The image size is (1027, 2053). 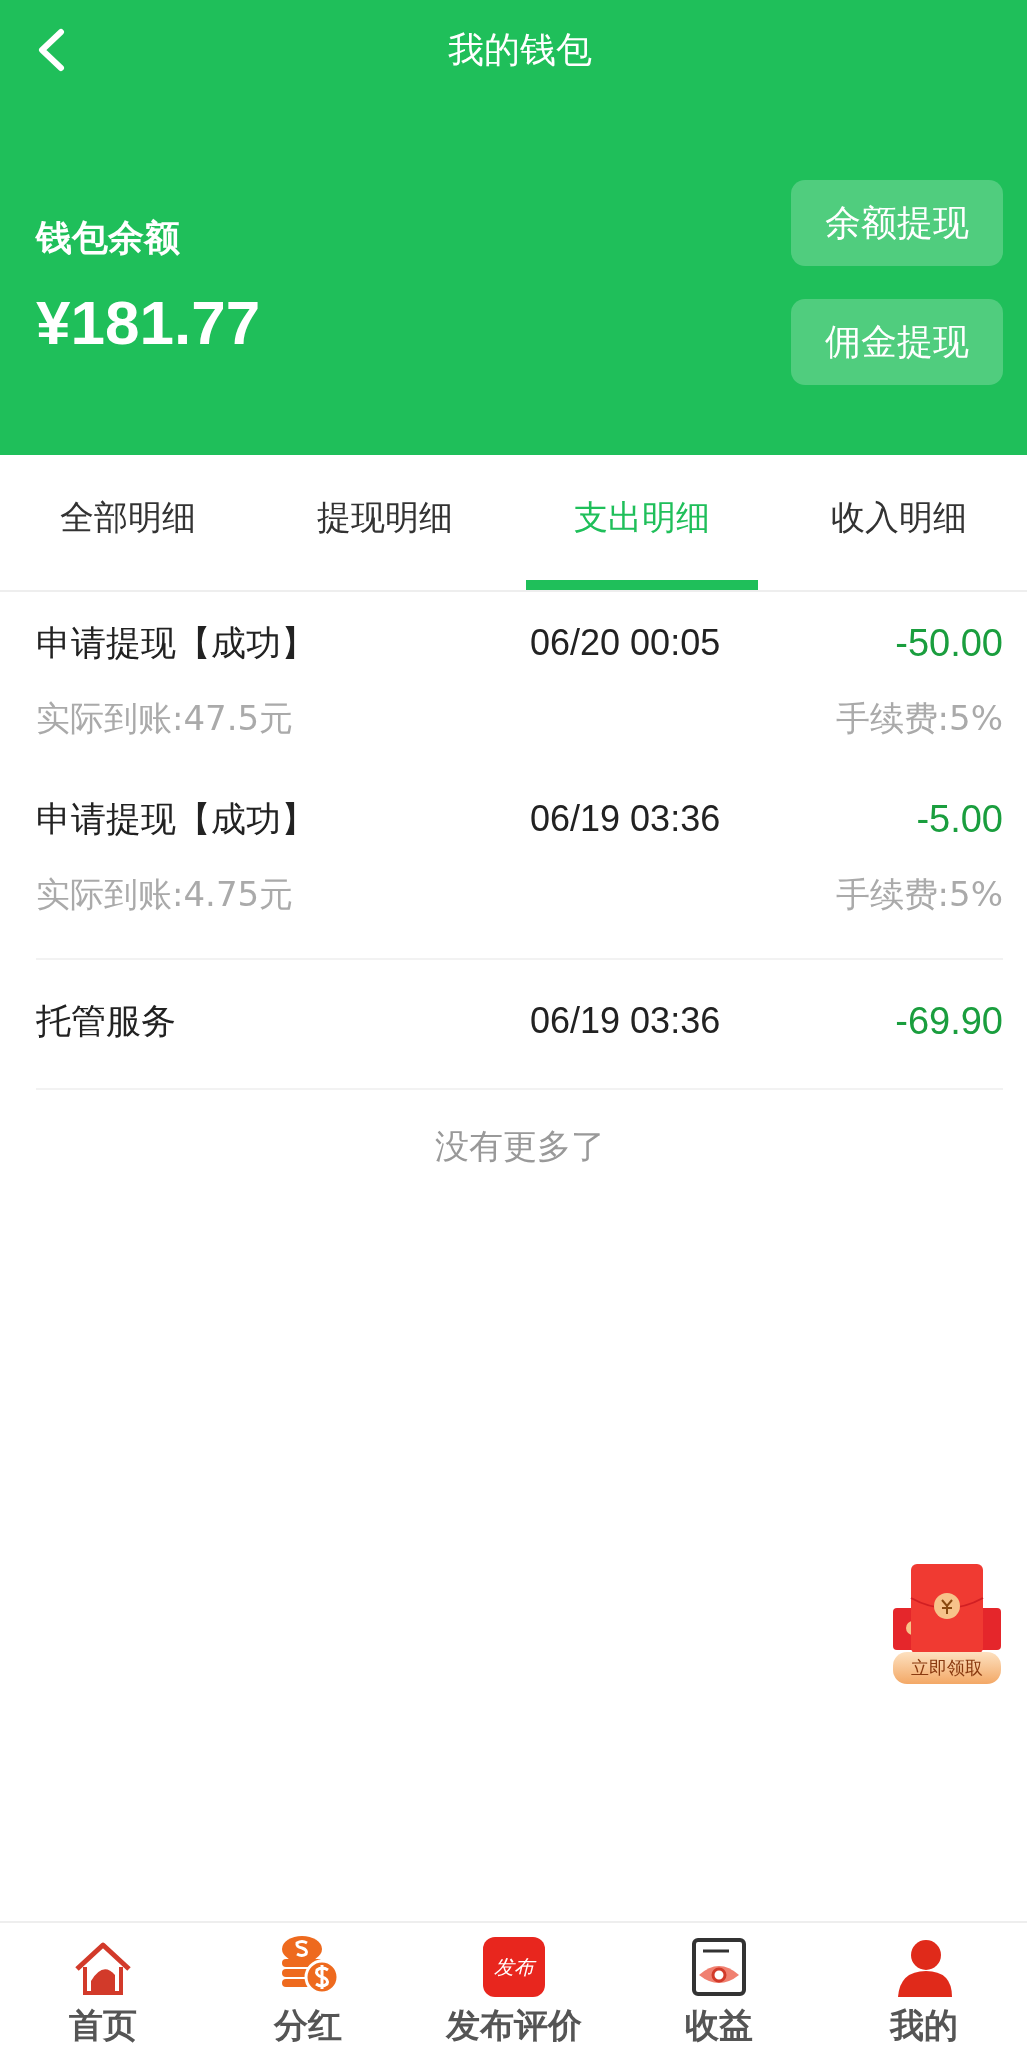 What do you see at coordinates (51, 50) in the screenshot?
I see `back-icon` at bounding box center [51, 50].